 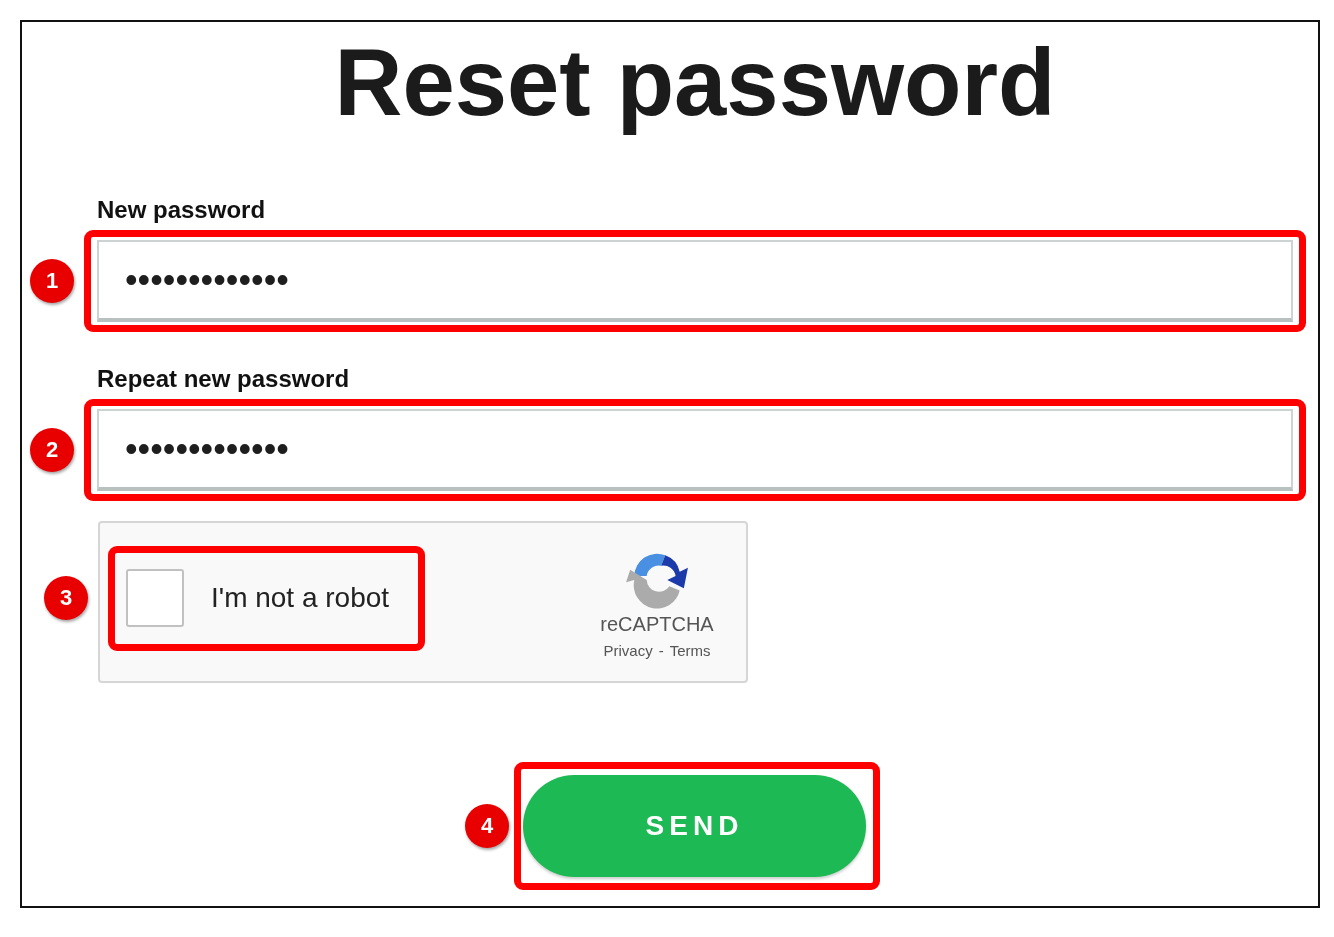 I want to click on checkbox-label: I'm not a robot, so click(x=300, y=598).